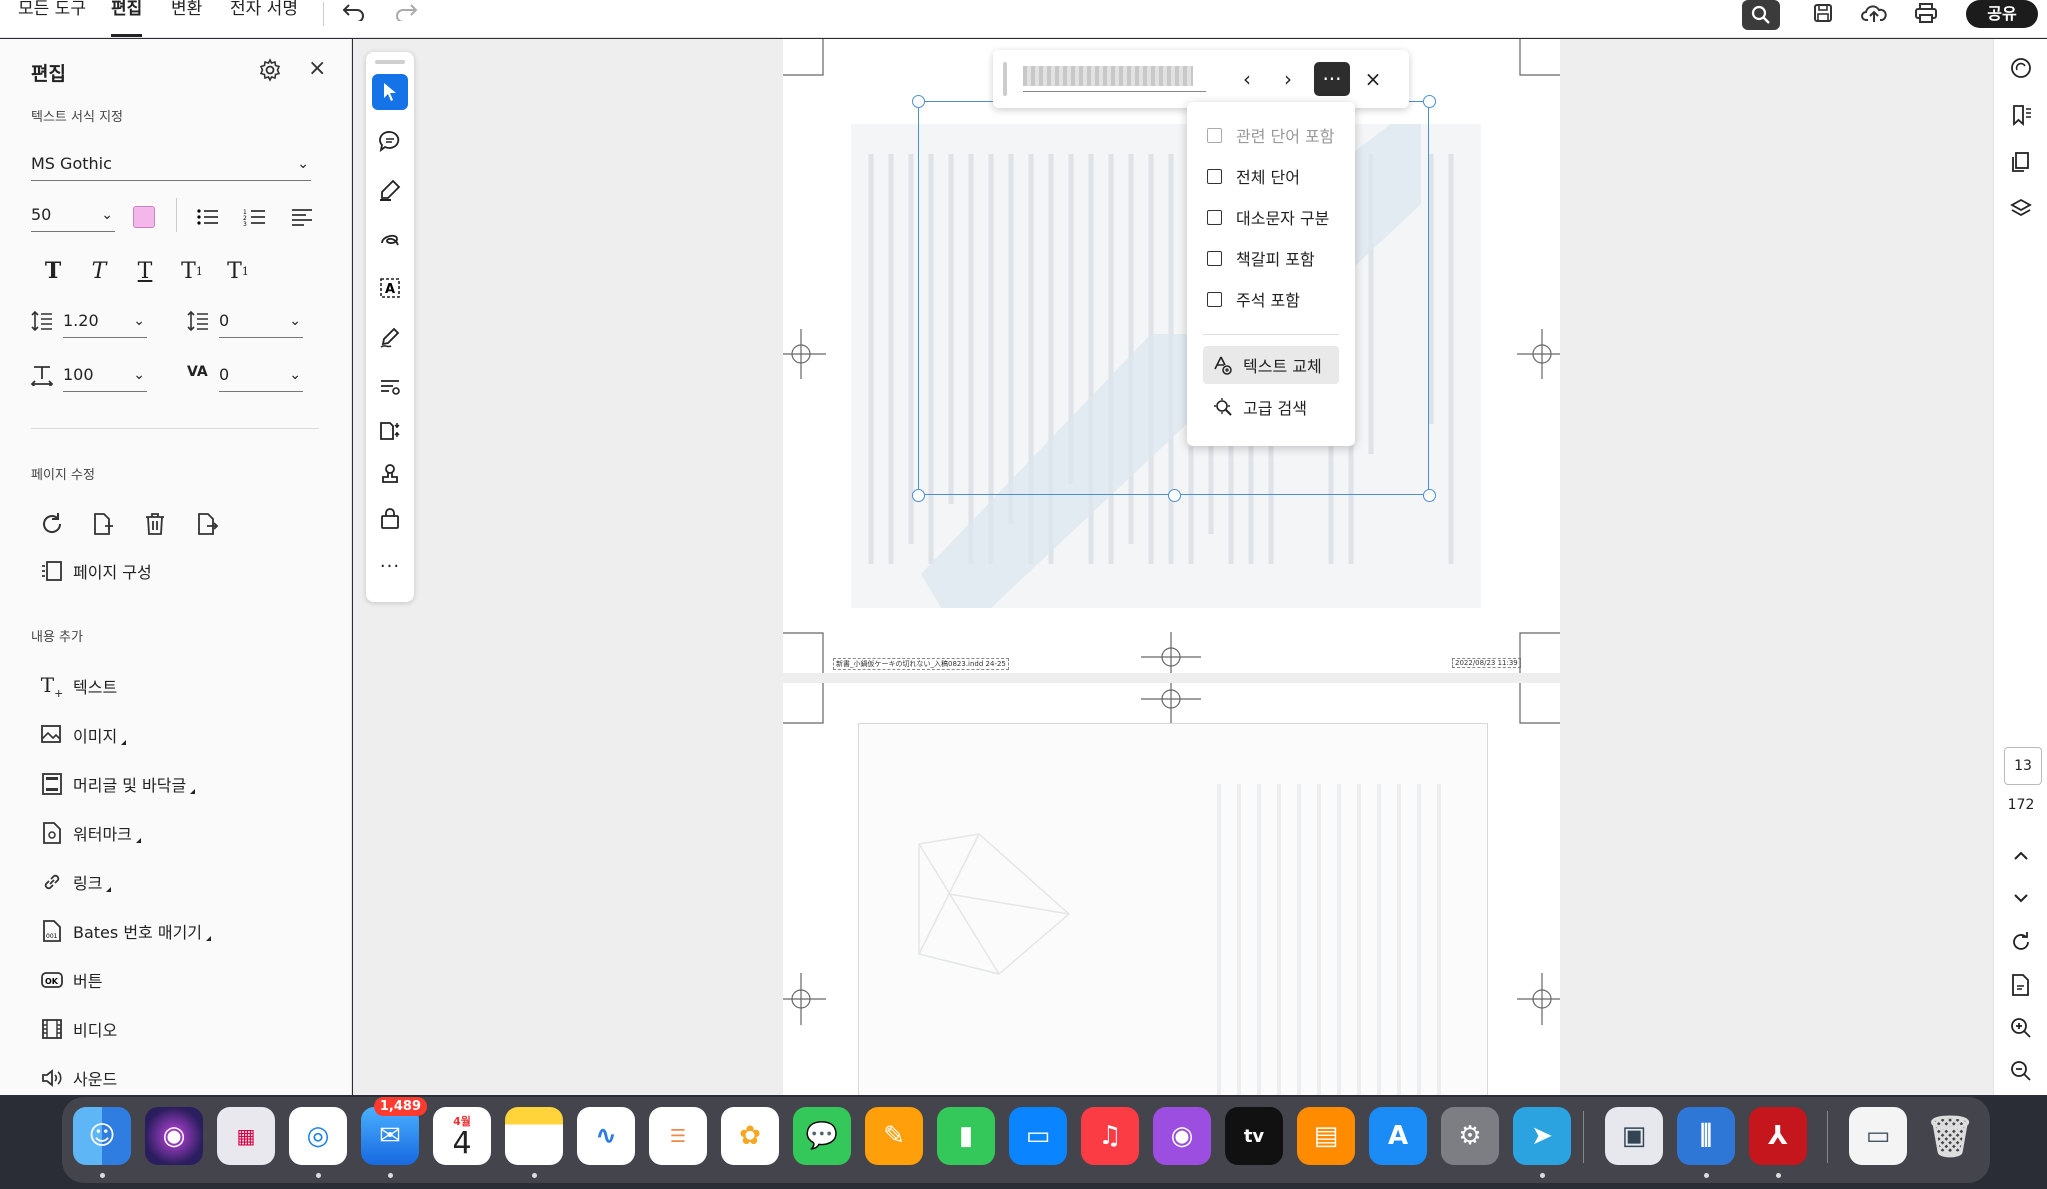  Describe the element at coordinates (126, 931) in the screenshot. I see `bates-numbering-button: 001 Bates 번호 매기기` at that location.